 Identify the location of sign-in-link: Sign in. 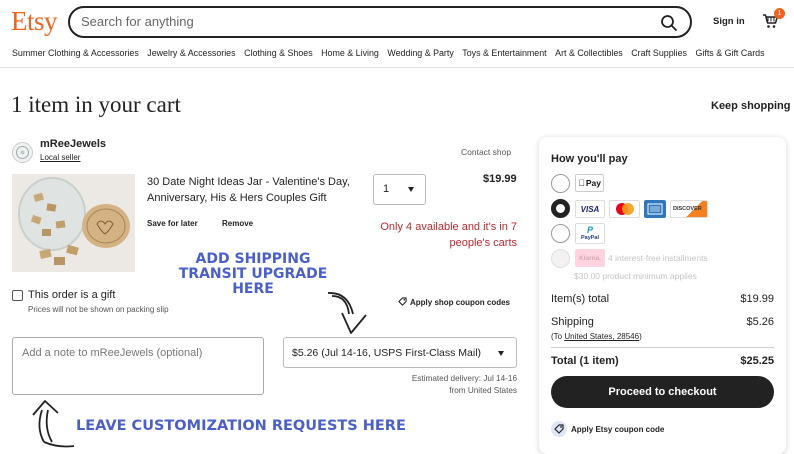
(729, 21).